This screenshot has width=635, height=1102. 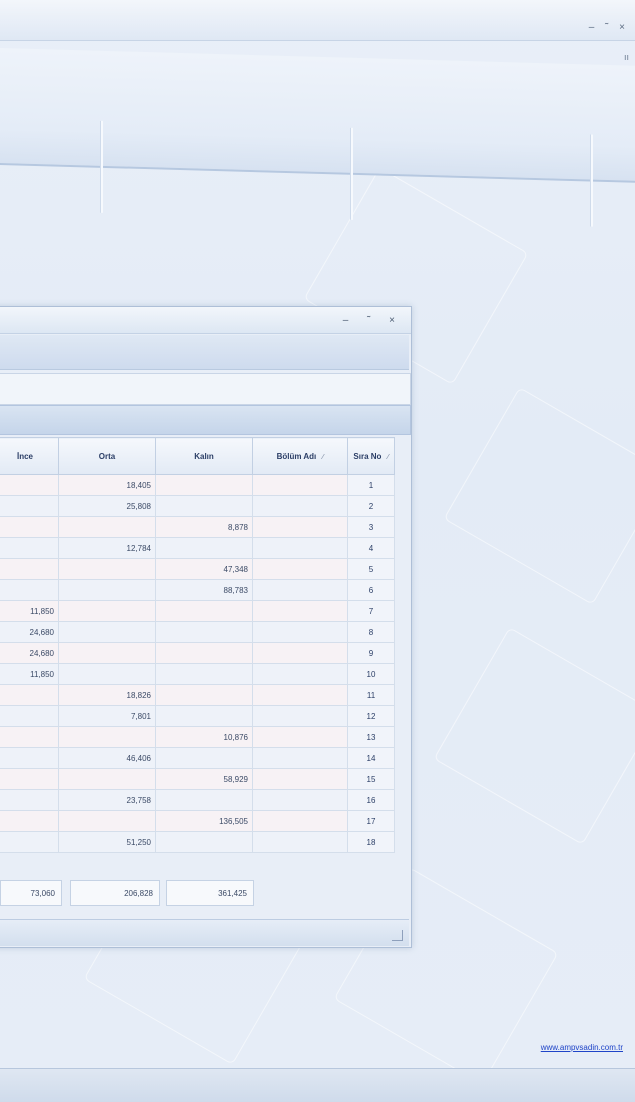 What do you see at coordinates (197, 653) in the screenshot?
I see `table-row: 24,680 9` at bounding box center [197, 653].